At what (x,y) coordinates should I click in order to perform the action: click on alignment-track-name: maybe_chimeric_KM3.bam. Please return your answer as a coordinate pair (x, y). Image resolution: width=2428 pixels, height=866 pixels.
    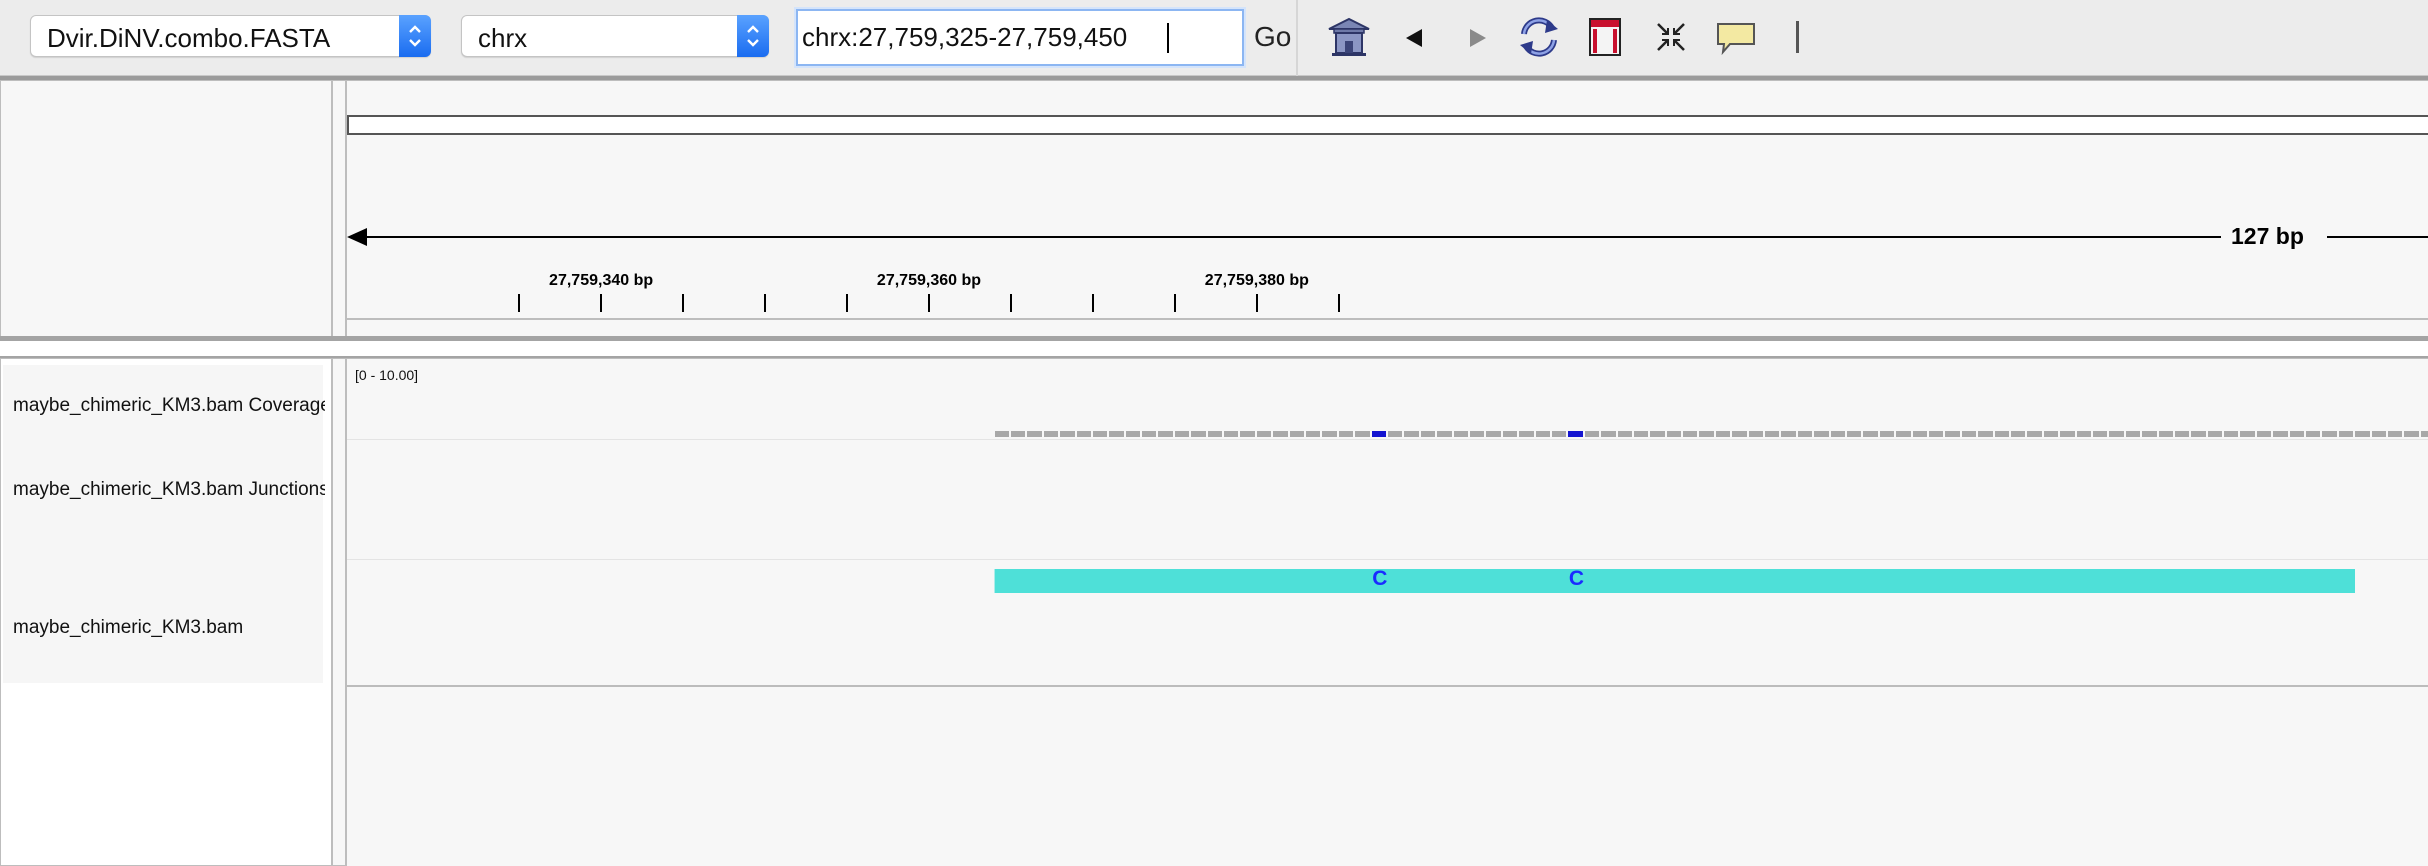
    Looking at the image, I should click on (169, 628).